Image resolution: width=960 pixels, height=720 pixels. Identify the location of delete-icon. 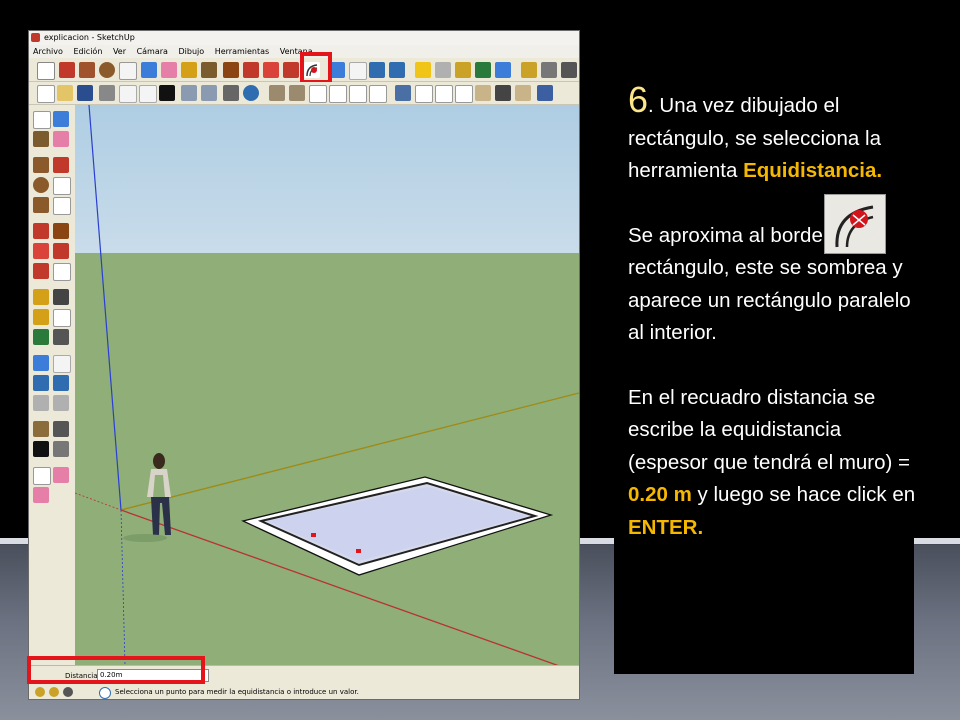
(167, 93).